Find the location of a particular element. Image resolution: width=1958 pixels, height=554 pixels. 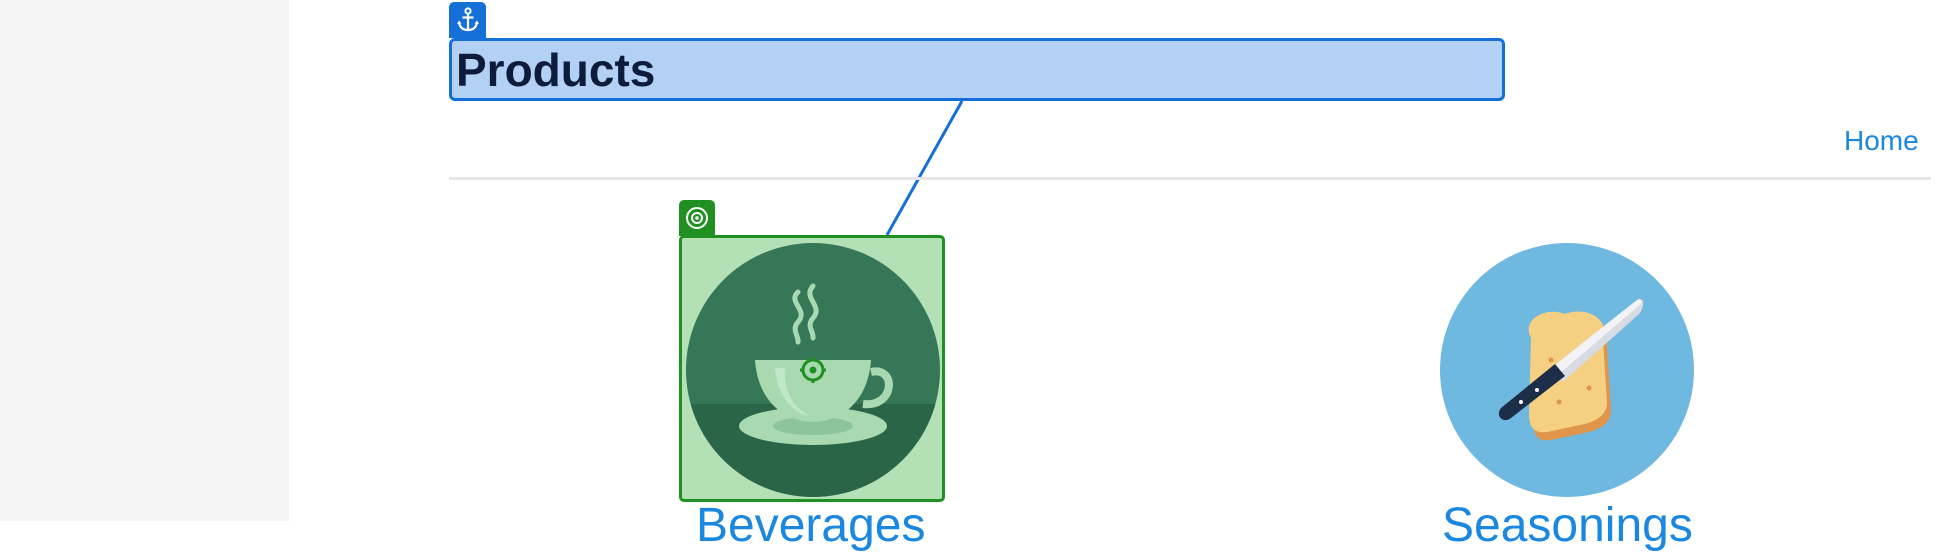

click-target-icon is located at coordinates (813, 370).